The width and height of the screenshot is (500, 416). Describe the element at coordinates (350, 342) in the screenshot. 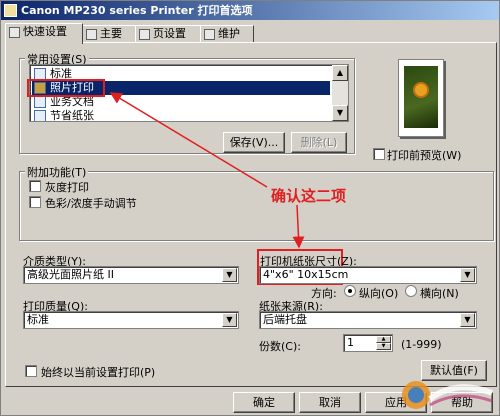

I see `copies-value: 1` at that location.